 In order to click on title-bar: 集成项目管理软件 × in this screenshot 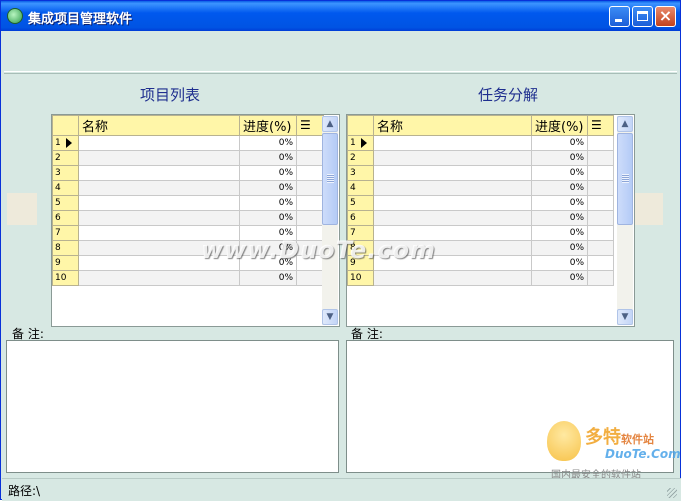, I will do `click(340, 16)`.